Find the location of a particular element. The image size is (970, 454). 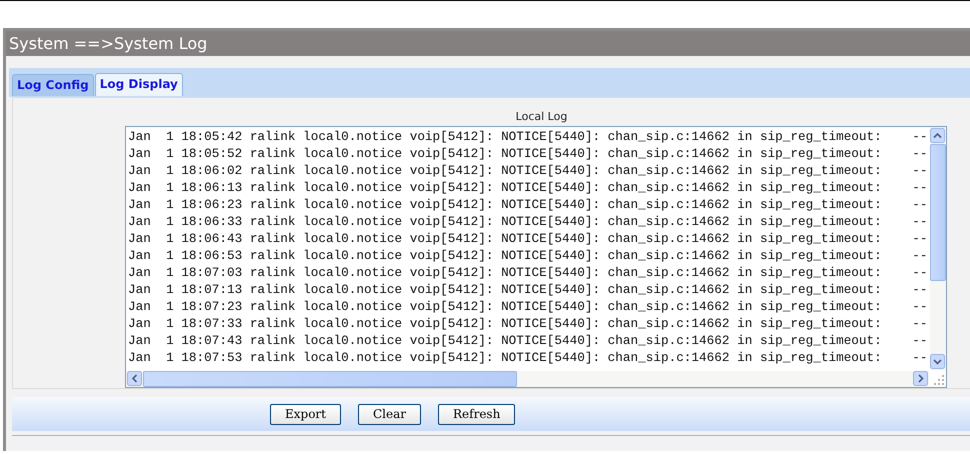

tab: Log Config is located at coordinates (53, 85).